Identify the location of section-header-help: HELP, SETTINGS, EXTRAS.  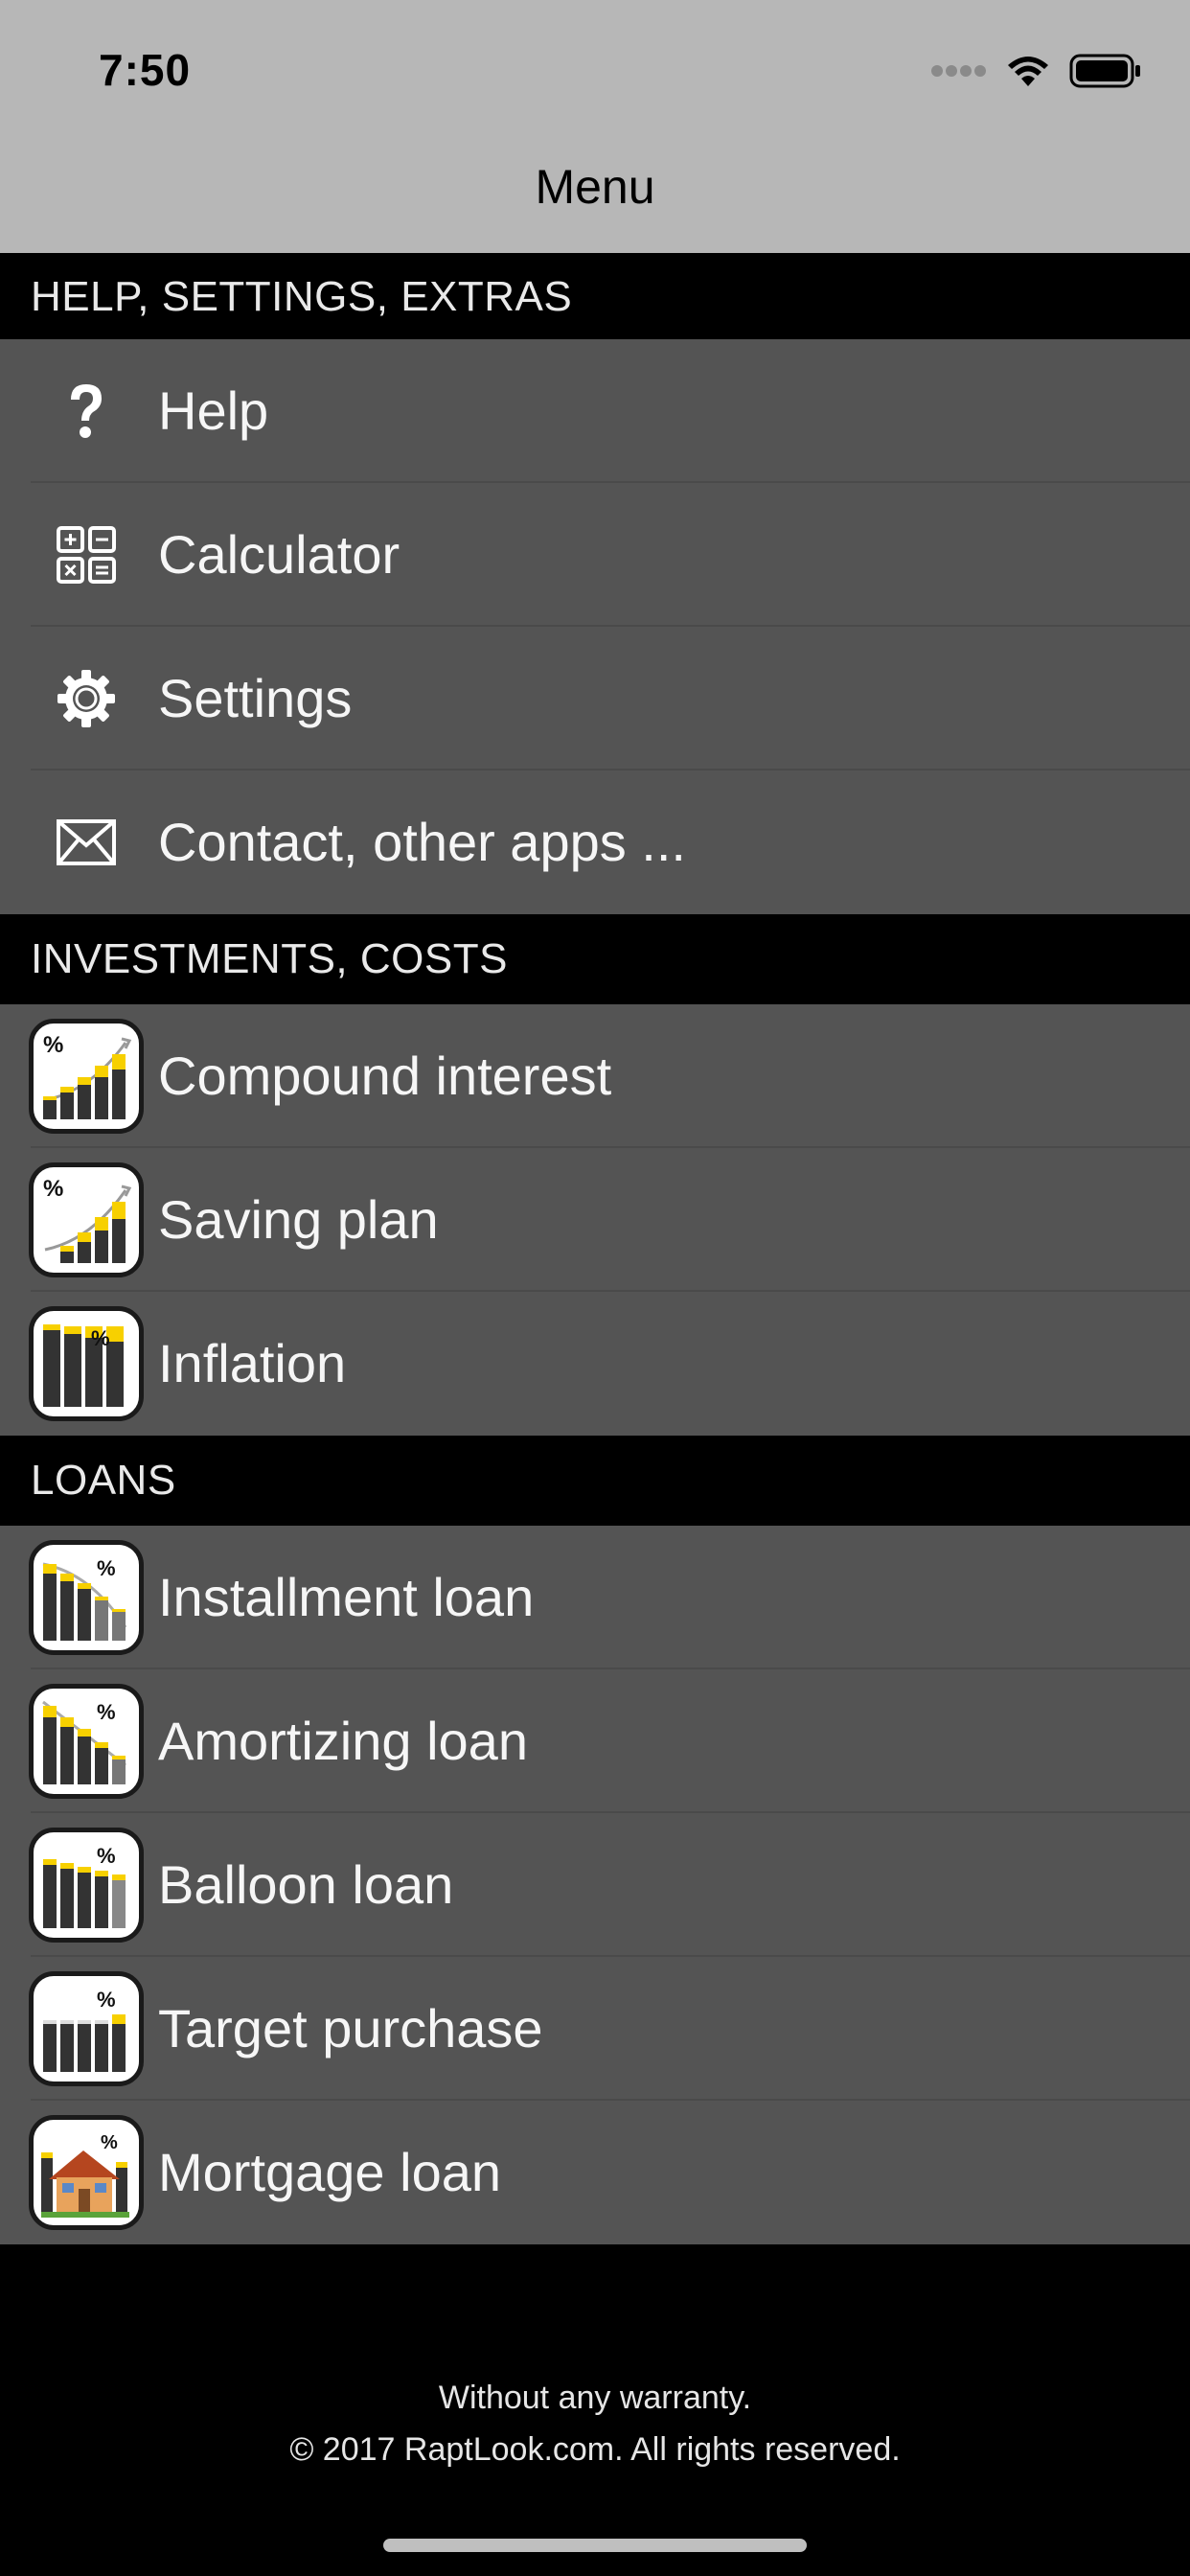
(595, 296).